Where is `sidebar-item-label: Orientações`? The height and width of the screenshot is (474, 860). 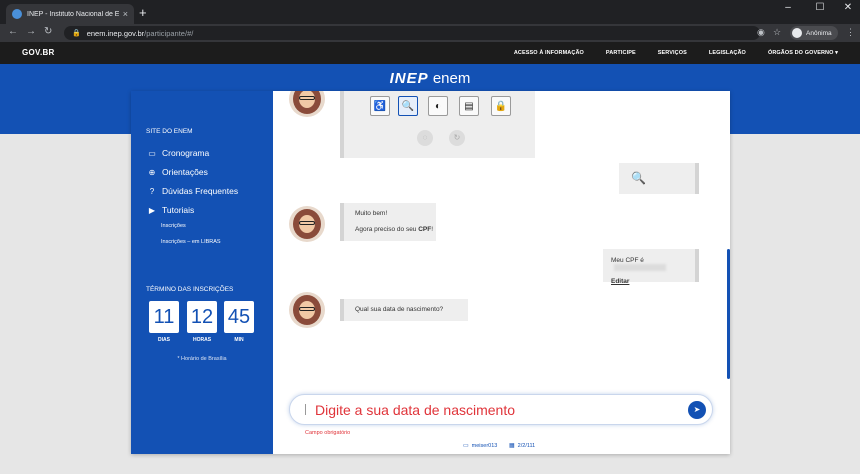 sidebar-item-label: Orientações is located at coordinates (185, 172).